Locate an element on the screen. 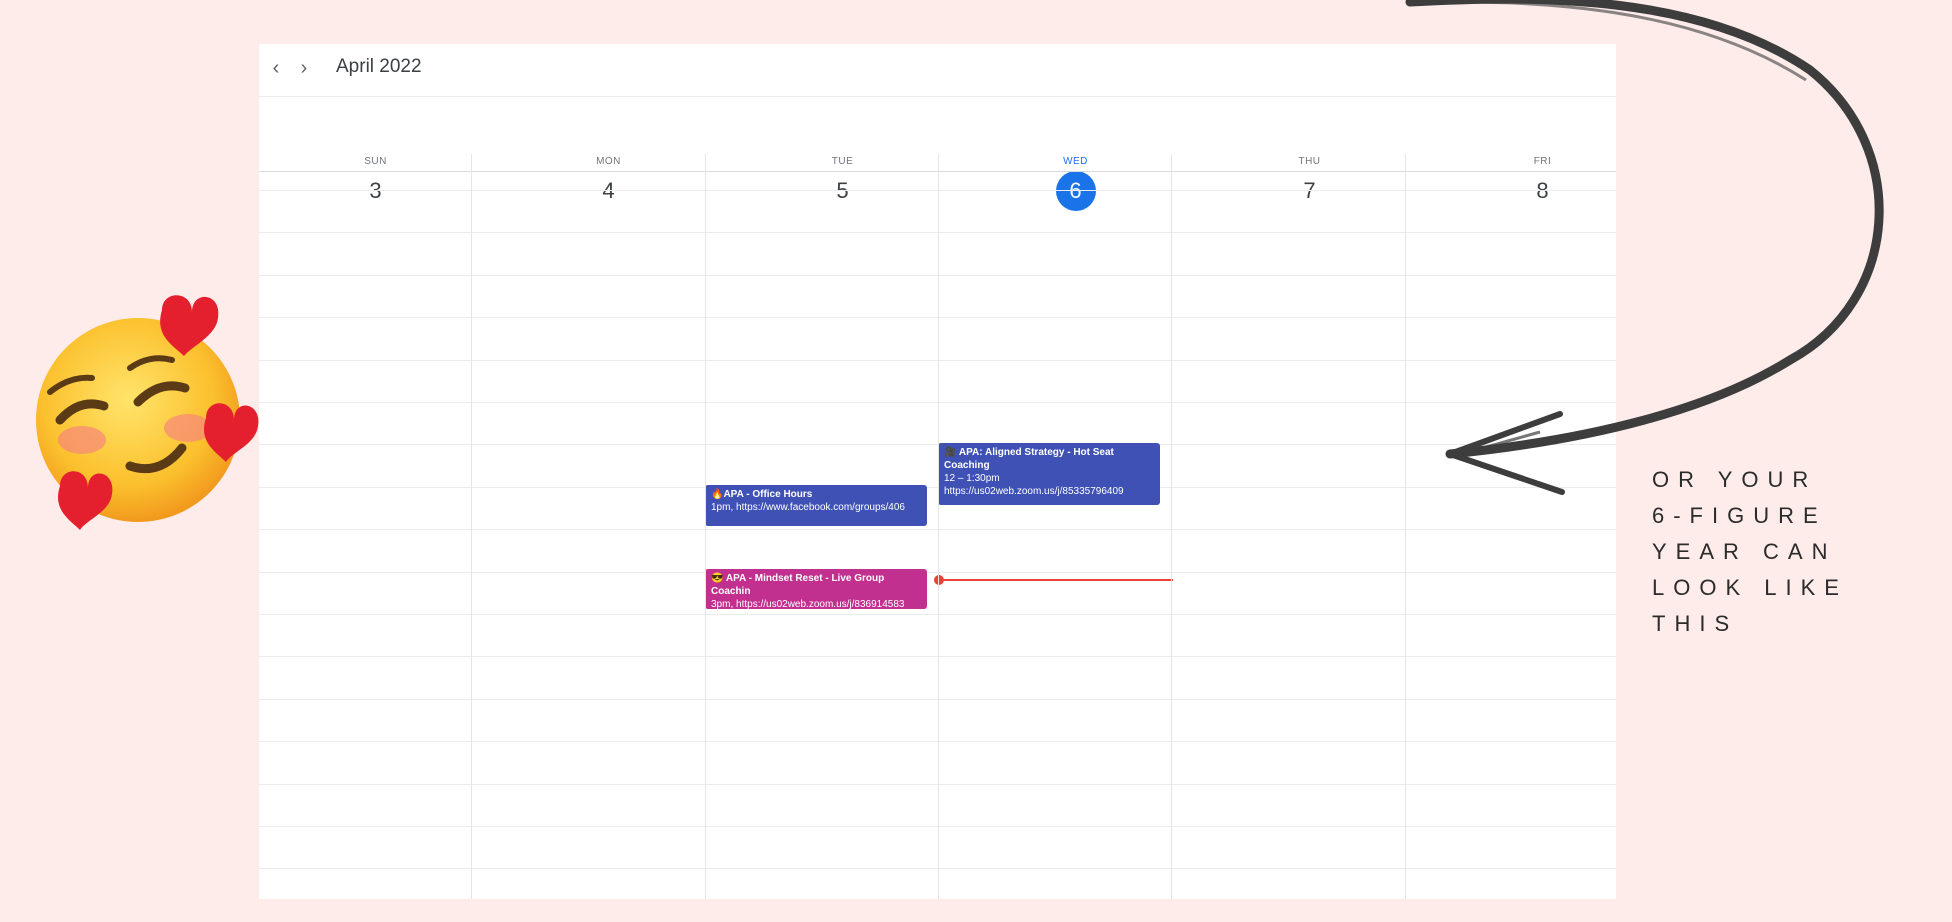  fire-icon: 🔥 is located at coordinates (717, 494).